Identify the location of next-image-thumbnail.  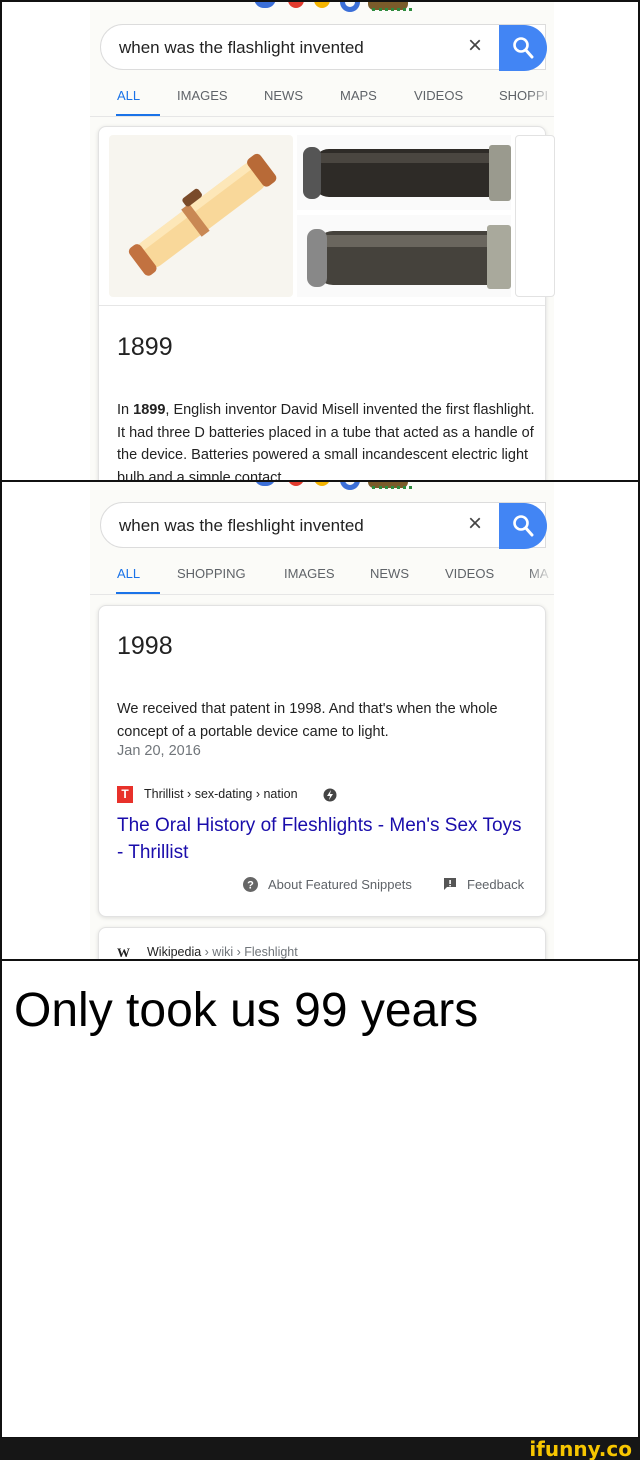
(535, 216).